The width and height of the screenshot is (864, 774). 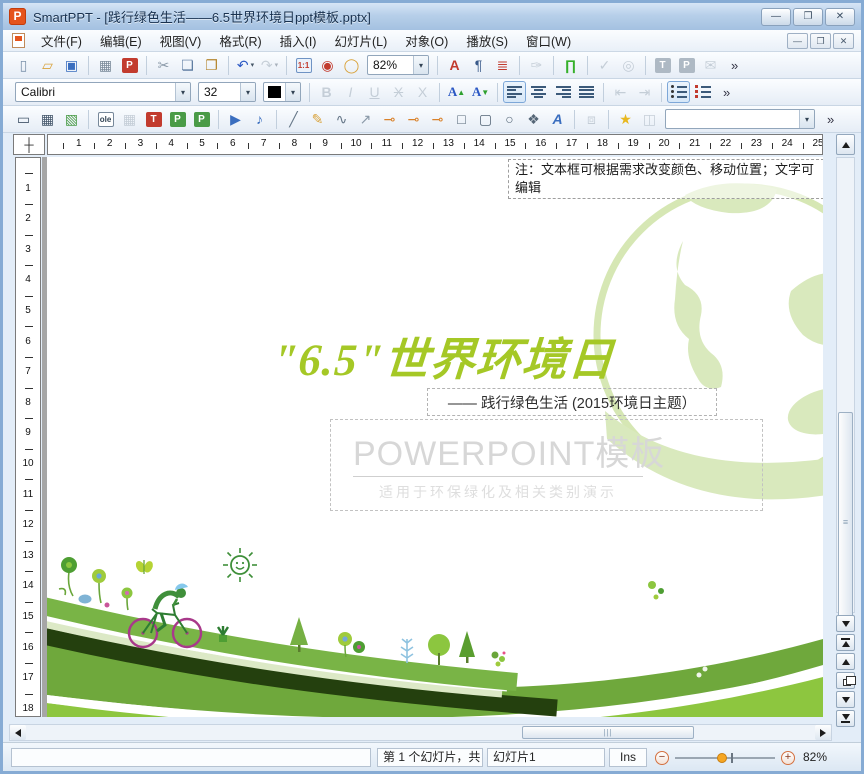 What do you see at coordinates (480, 92) in the screenshot?
I see `shrink-font-icon: A ▼` at bounding box center [480, 92].